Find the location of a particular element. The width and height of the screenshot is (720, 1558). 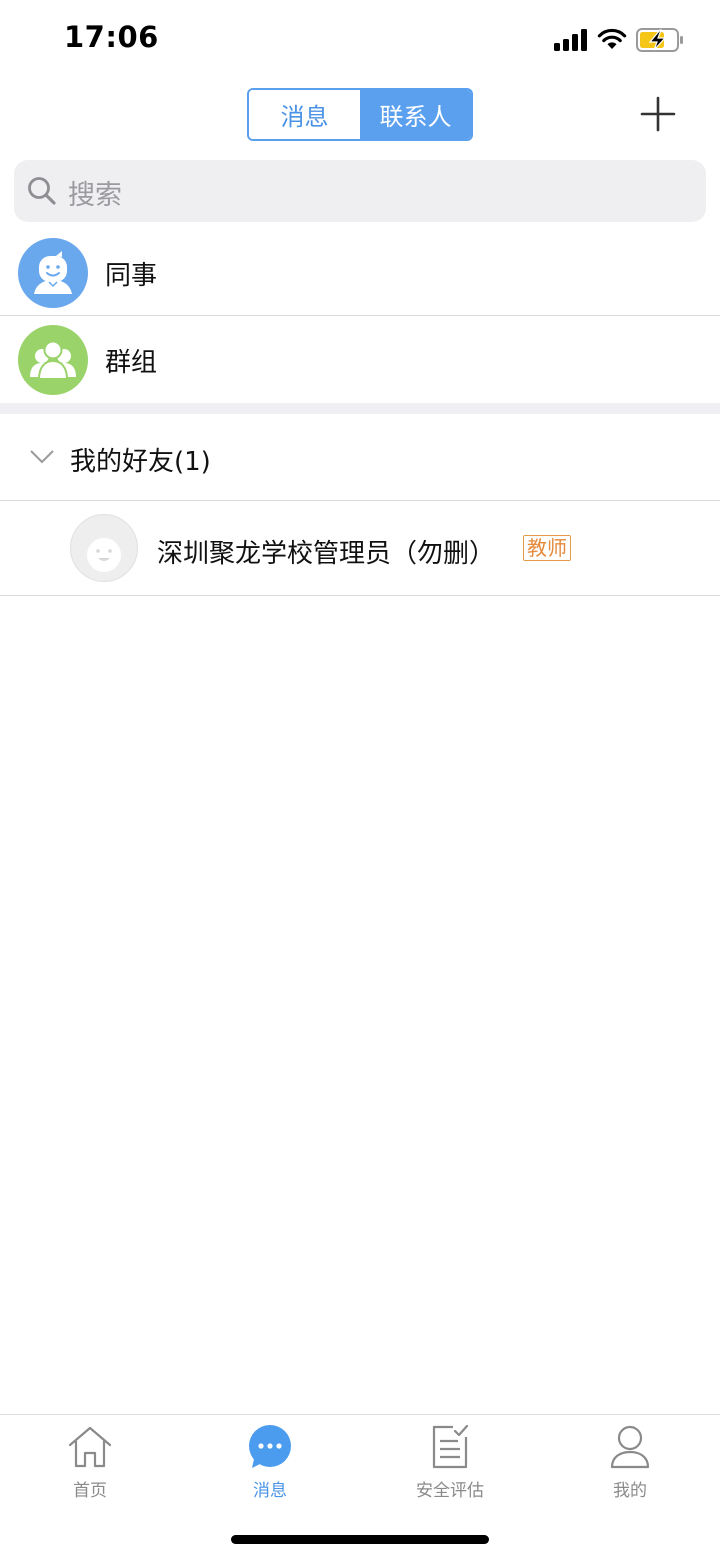

tab-messages: 消息 is located at coordinates (304, 114).